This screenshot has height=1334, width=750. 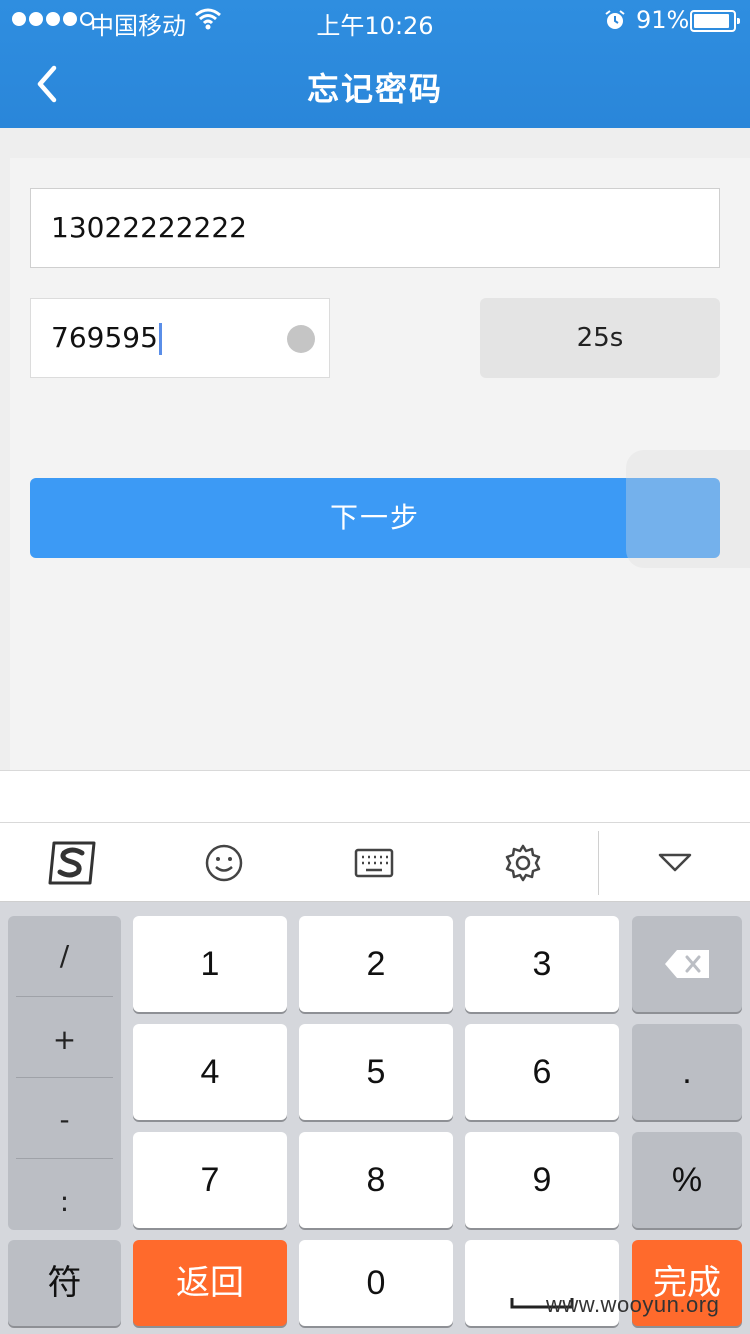 I want to click on battery-fill, so click(x=711, y=21).